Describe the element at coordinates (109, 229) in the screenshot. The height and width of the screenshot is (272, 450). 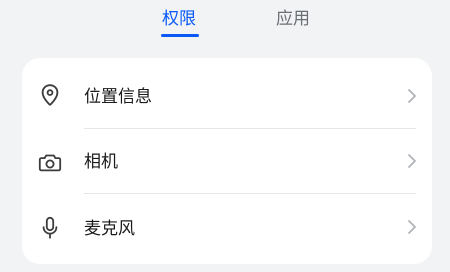
I see `list-item-label: 麦克风` at that location.